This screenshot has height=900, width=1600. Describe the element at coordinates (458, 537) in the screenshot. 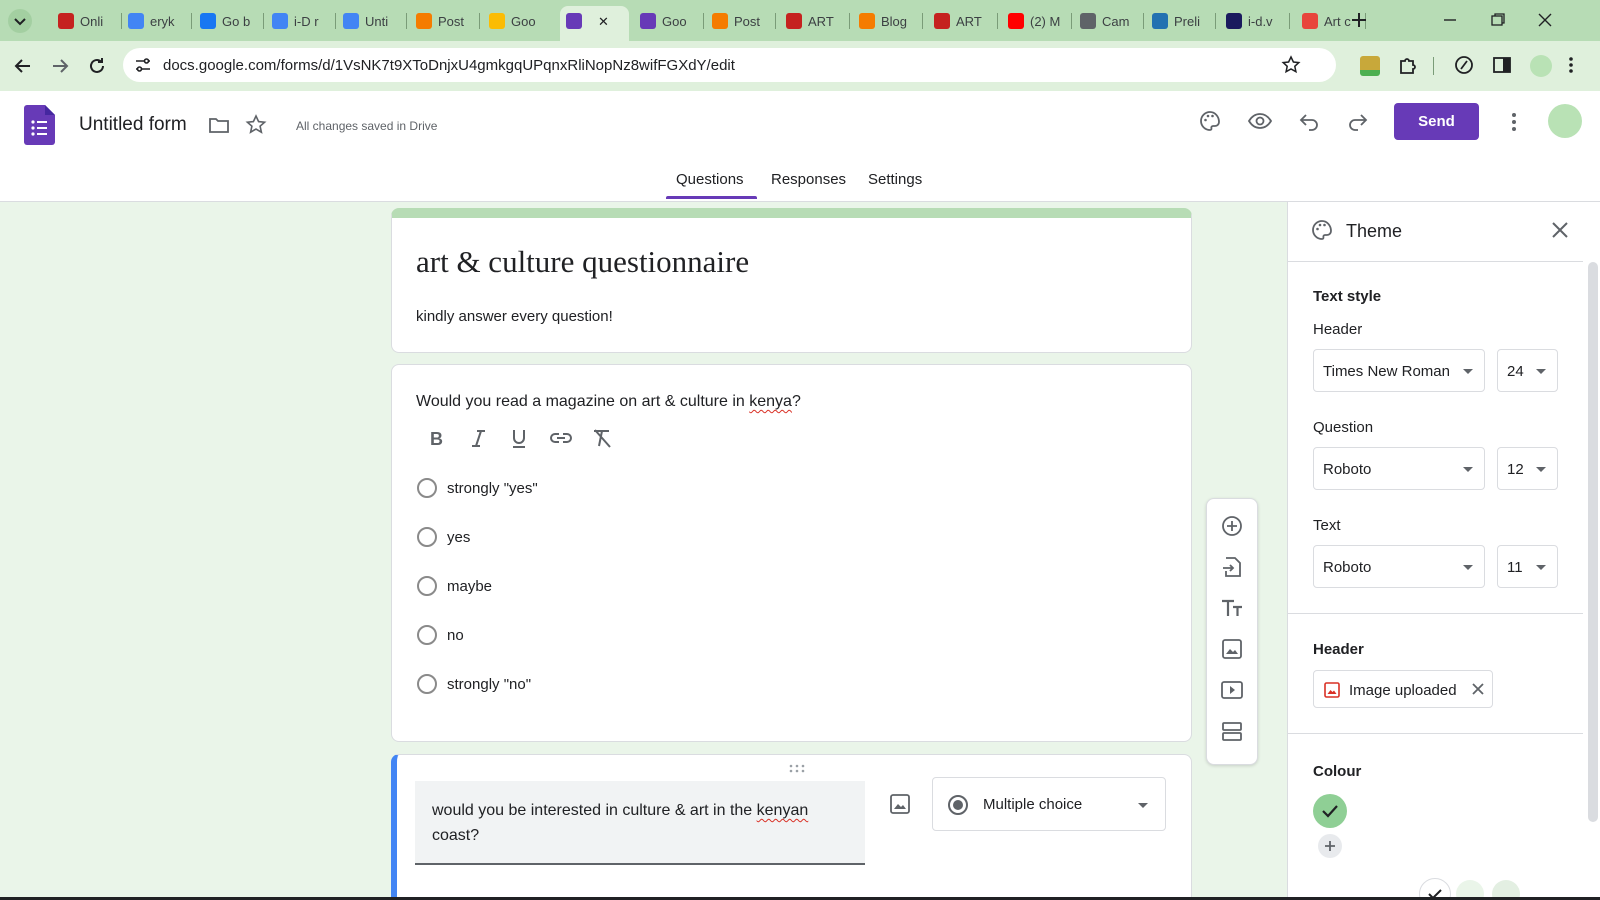

I see `option-label: yes` at that location.